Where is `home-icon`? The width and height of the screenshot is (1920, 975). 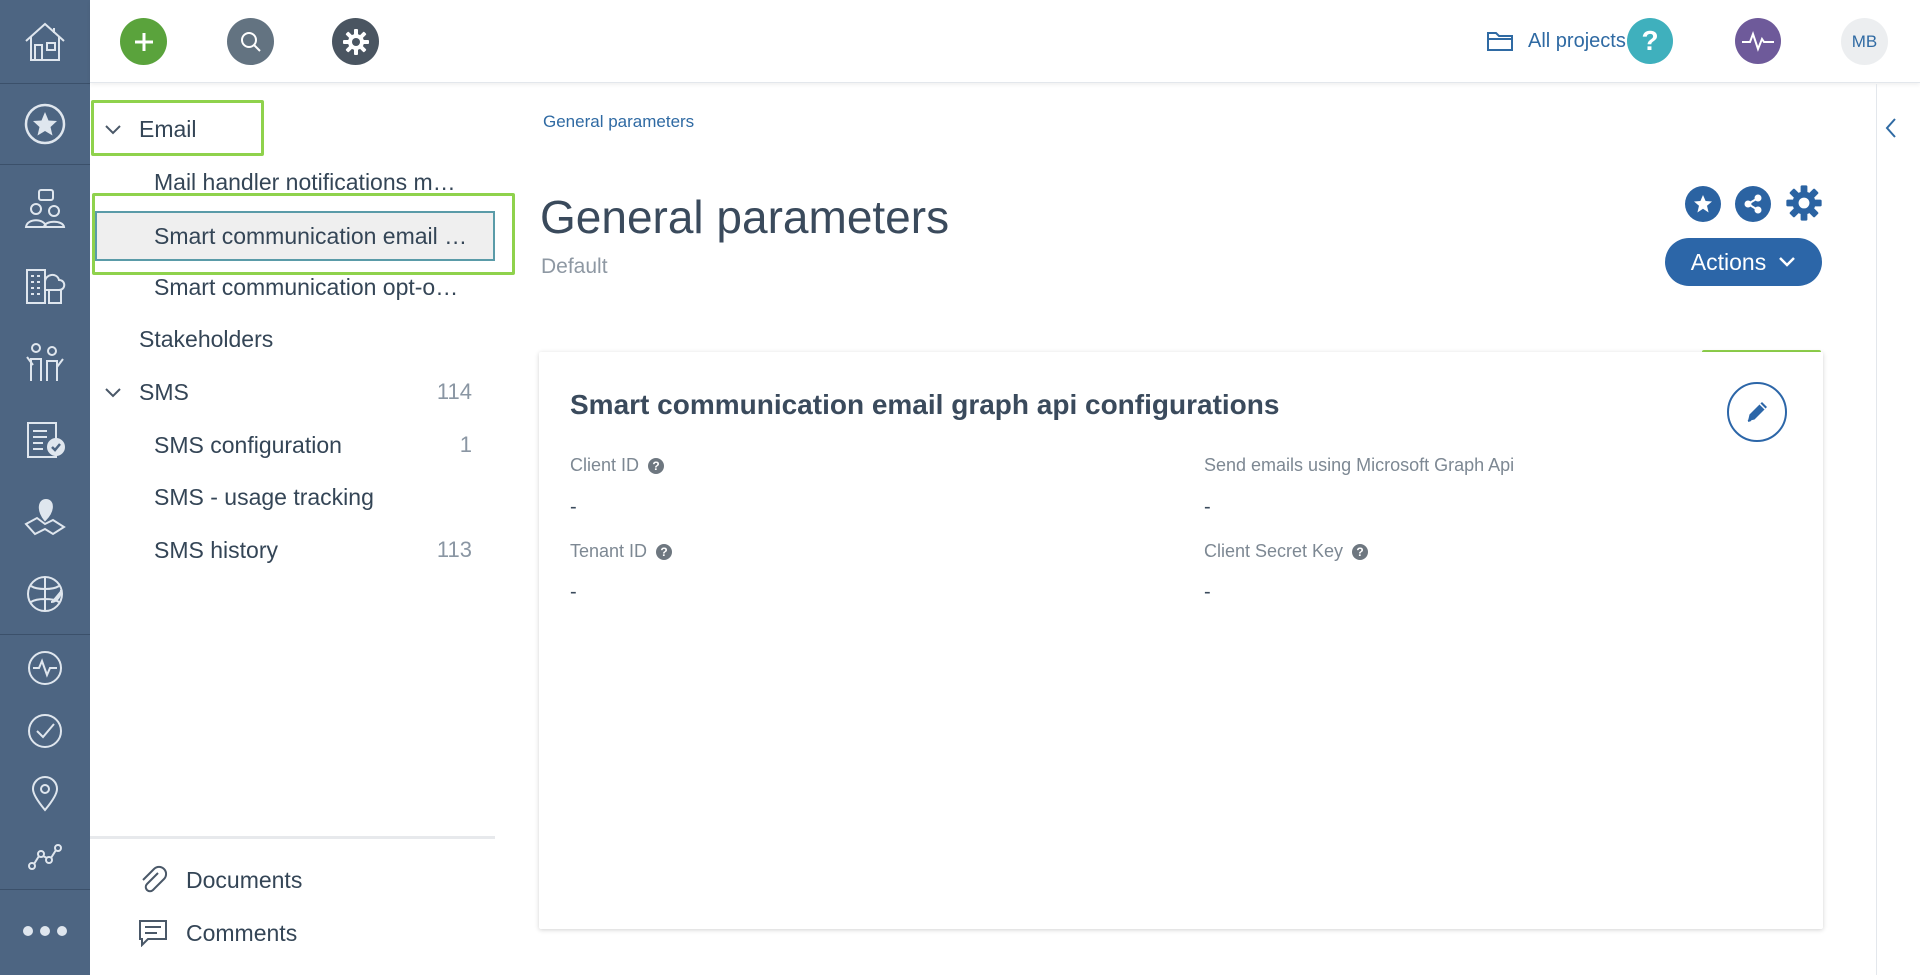
home-icon is located at coordinates (45, 41).